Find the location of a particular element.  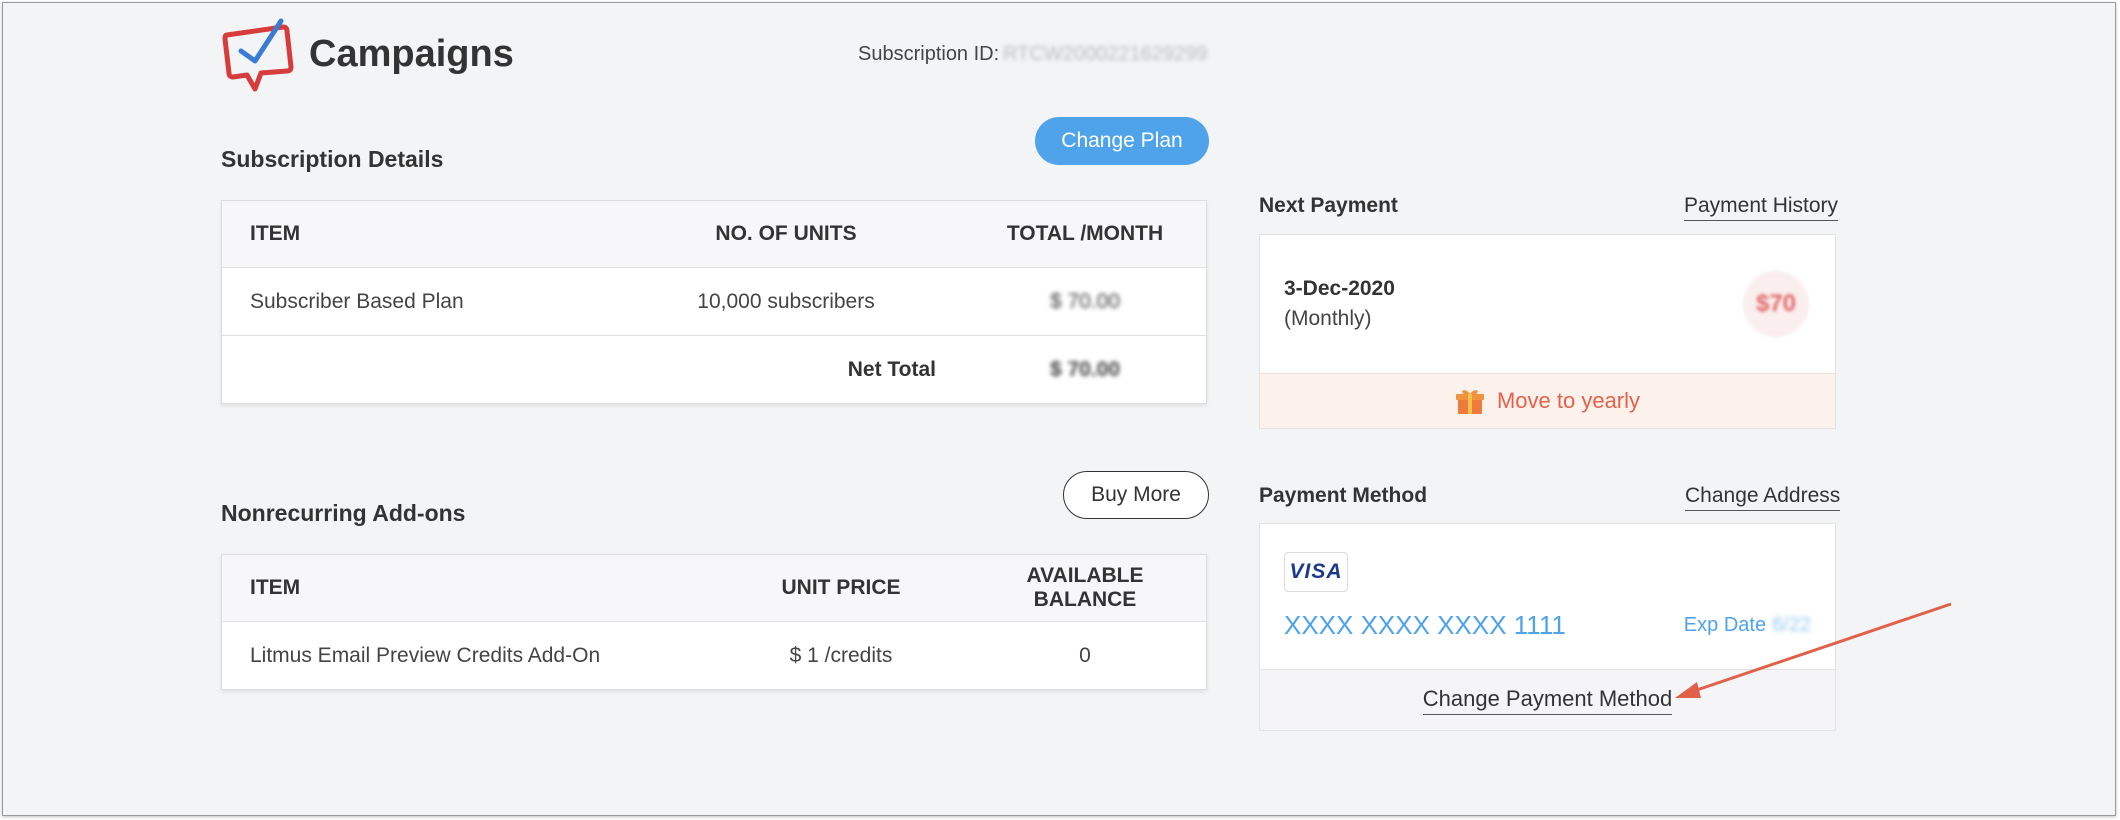

table-header-row: ITEM NO. OF UNITS TOTAL /MONTH is located at coordinates (714, 234).